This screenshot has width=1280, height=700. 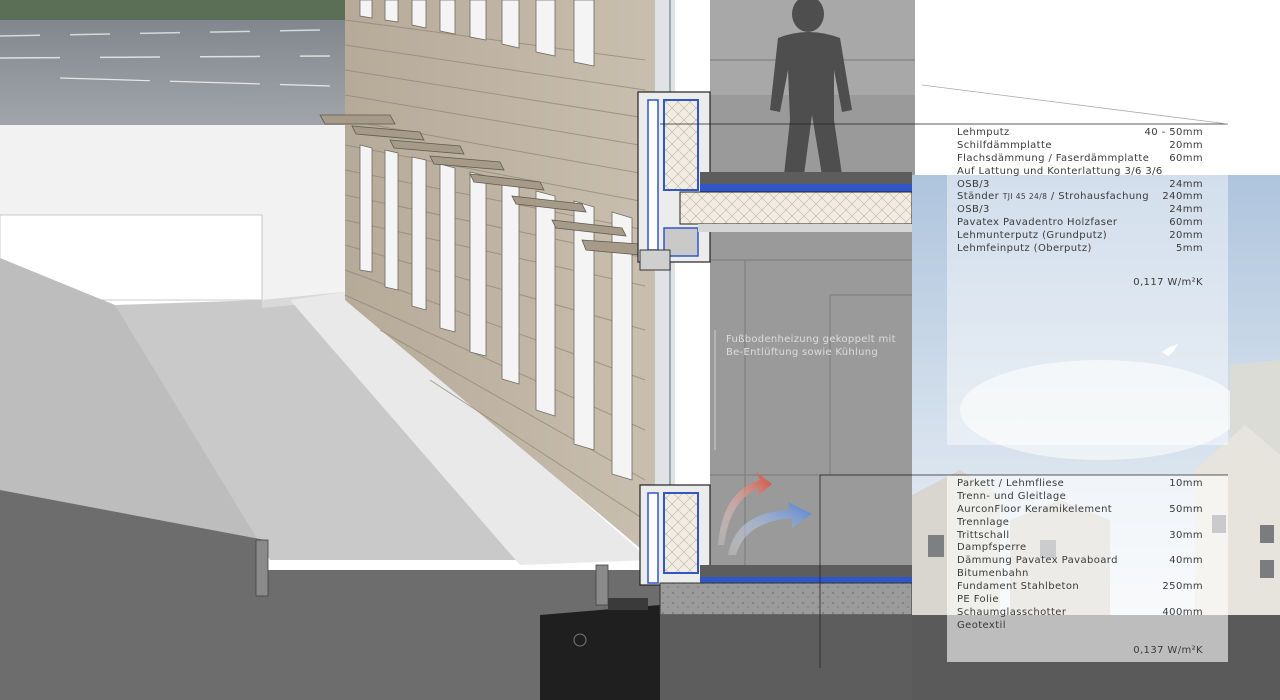 I want to click on layer-label: Trennlage, so click(x=983, y=522).